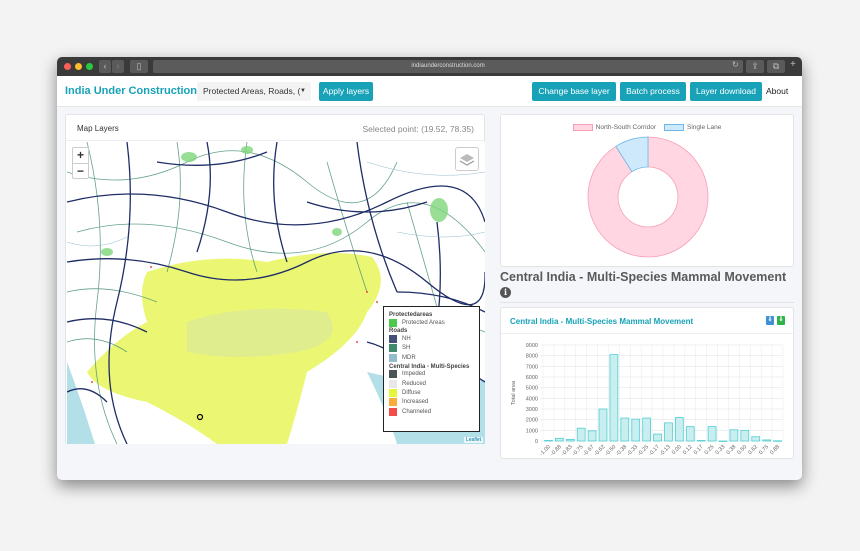  I want to click on y-tick-label: 6000, so click(532, 378).